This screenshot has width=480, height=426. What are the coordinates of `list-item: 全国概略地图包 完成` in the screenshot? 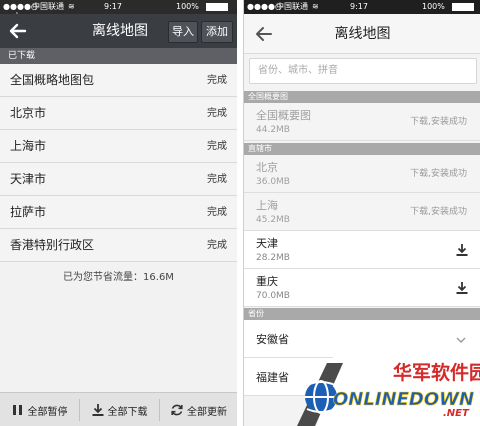 It's located at (118, 80).